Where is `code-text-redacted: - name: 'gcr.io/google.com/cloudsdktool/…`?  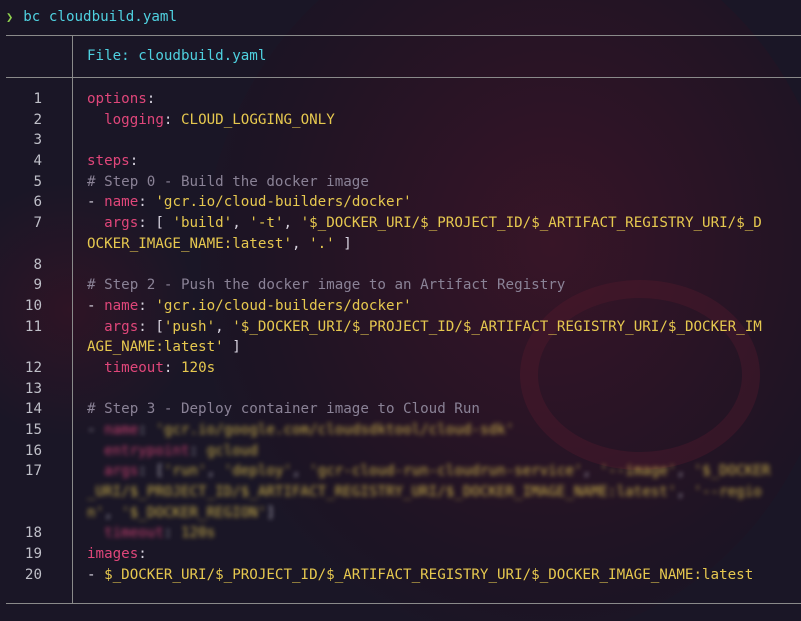
code-text-redacted: - name: 'gcr.io/google.com/cloudsdktool/… is located at coordinates (300, 430).